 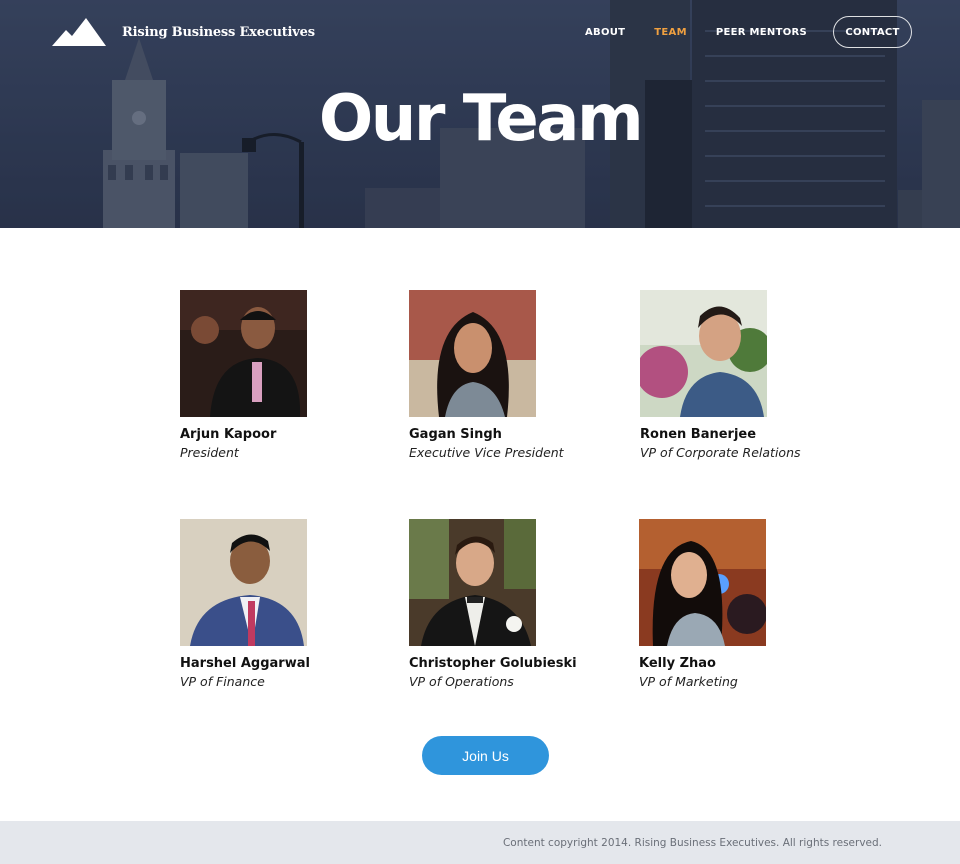 What do you see at coordinates (493, 663) in the screenshot?
I see `member-name: Christopher Golubieski` at bounding box center [493, 663].